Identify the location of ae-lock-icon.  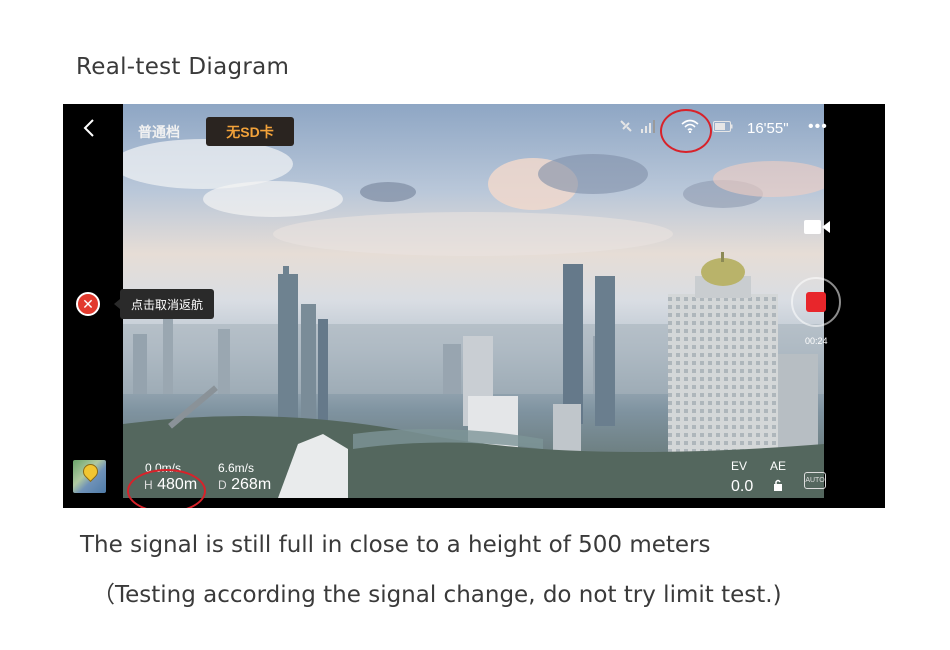
(778, 485).